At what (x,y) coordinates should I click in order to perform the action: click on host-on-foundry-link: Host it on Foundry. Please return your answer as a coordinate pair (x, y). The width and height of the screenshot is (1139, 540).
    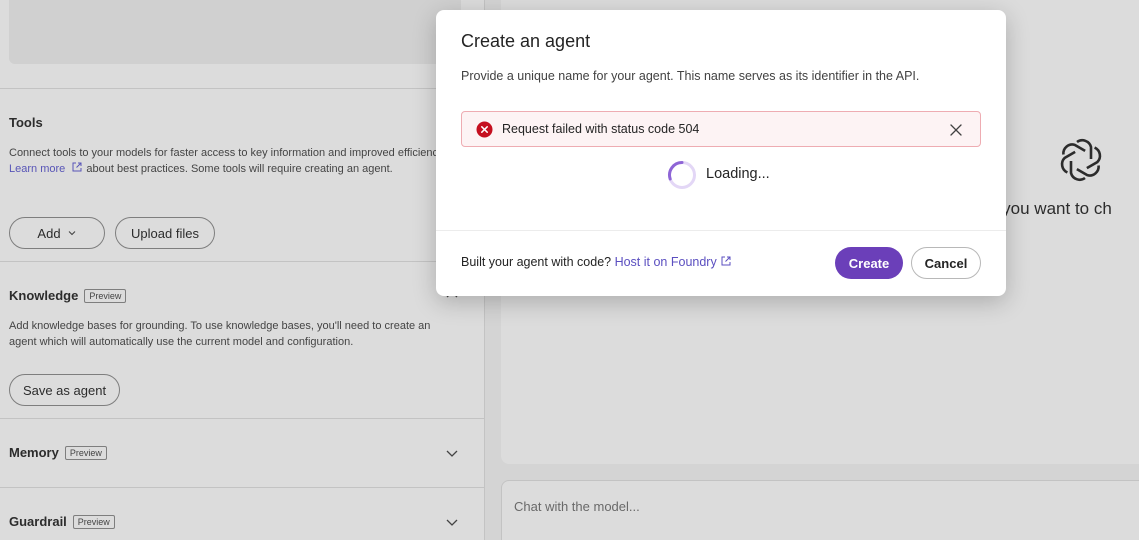
    Looking at the image, I should click on (673, 262).